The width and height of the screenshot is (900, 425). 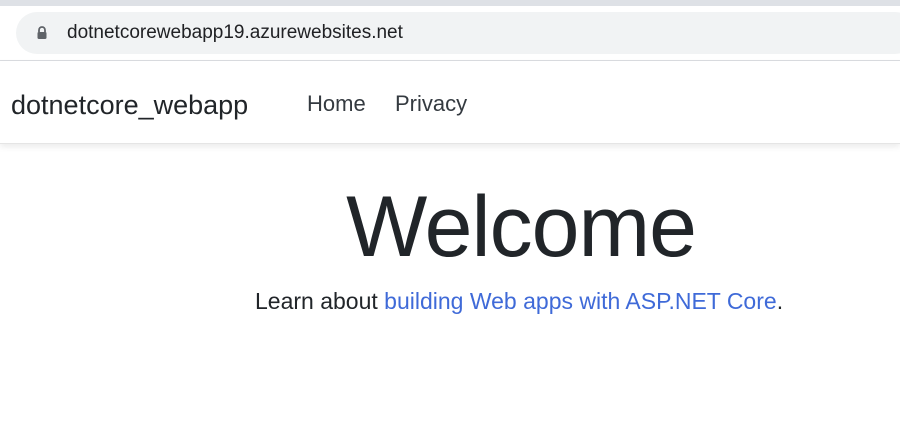 I want to click on site-brand: dotnetcore_webapp, so click(x=129, y=105).